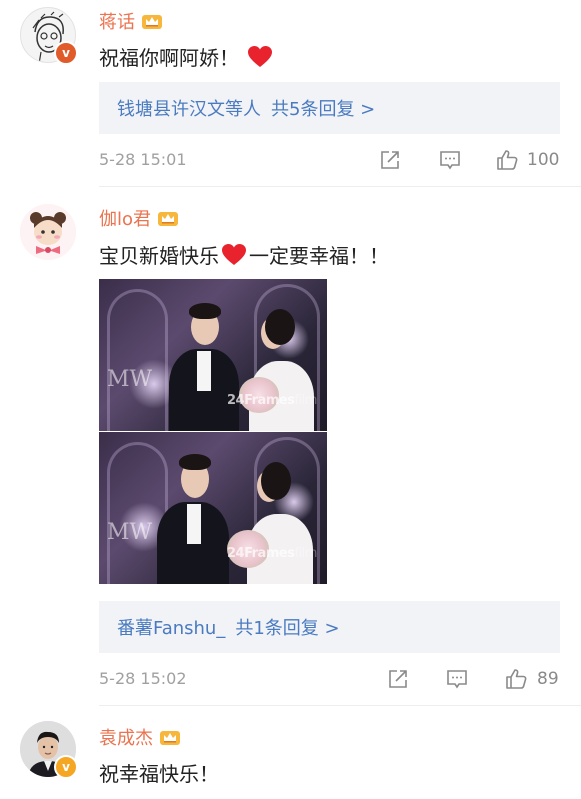 Image resolution: width=581 pixels, height=799 pixels. I want to click on like-count: 89, so click(548, 679).